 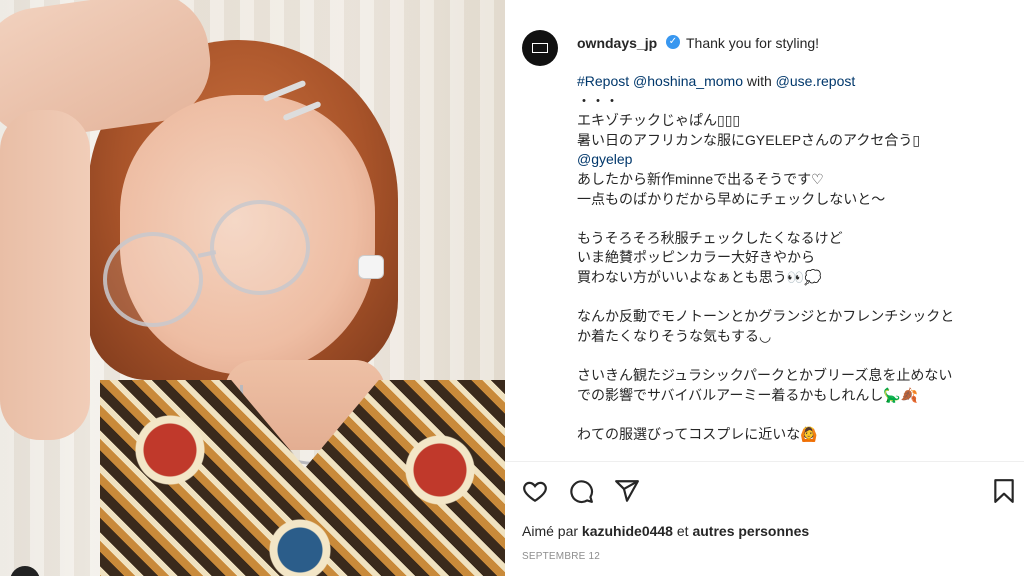 I want to click on repost-hashtag-link: #Repost, so click(x=603, y=81).